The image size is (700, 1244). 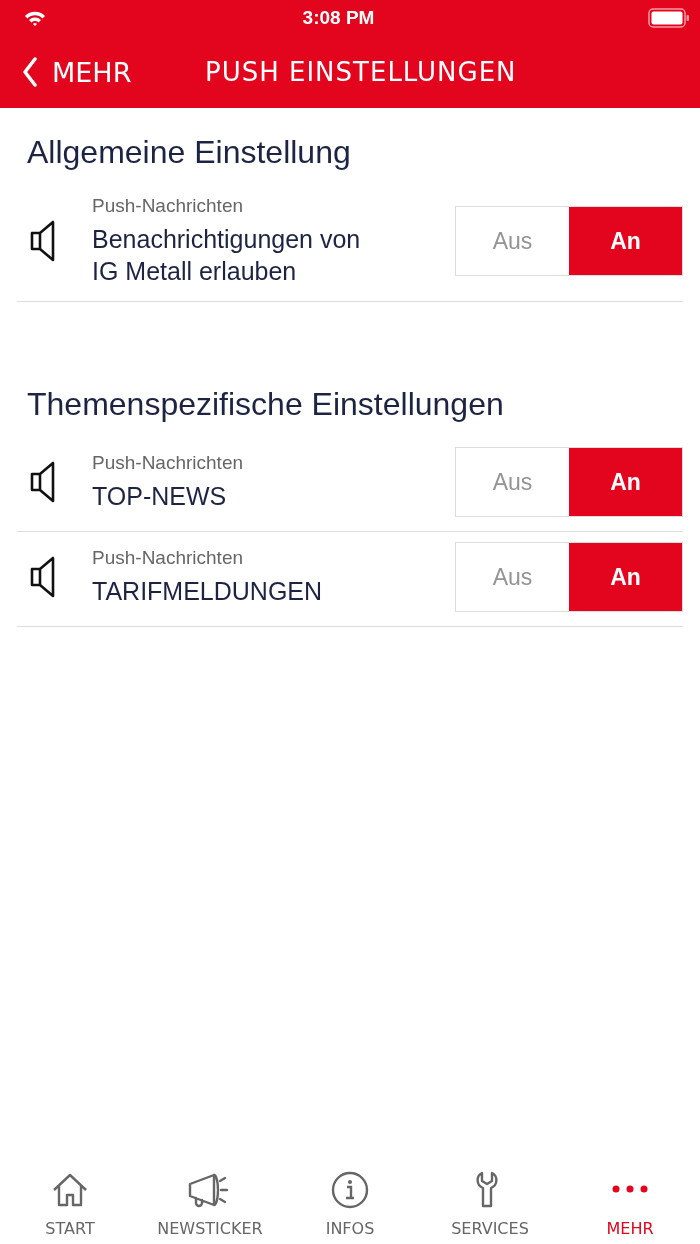 I want to click on tab-bar-item: INFOS, so click(x=350, y=1206).